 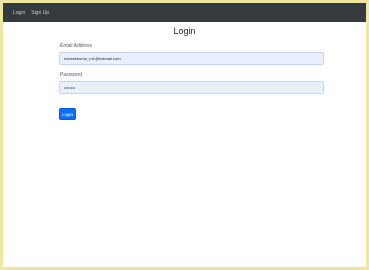 I want to click on login-button: Login, so click(x=67, y=114).